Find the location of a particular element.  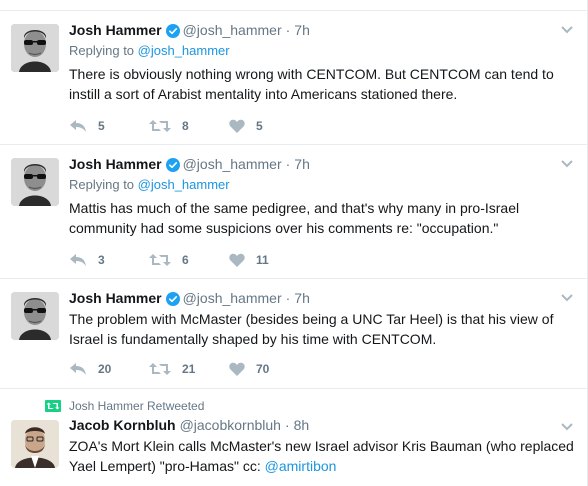

reply-button: 20 is located at coordinates (109, 369).